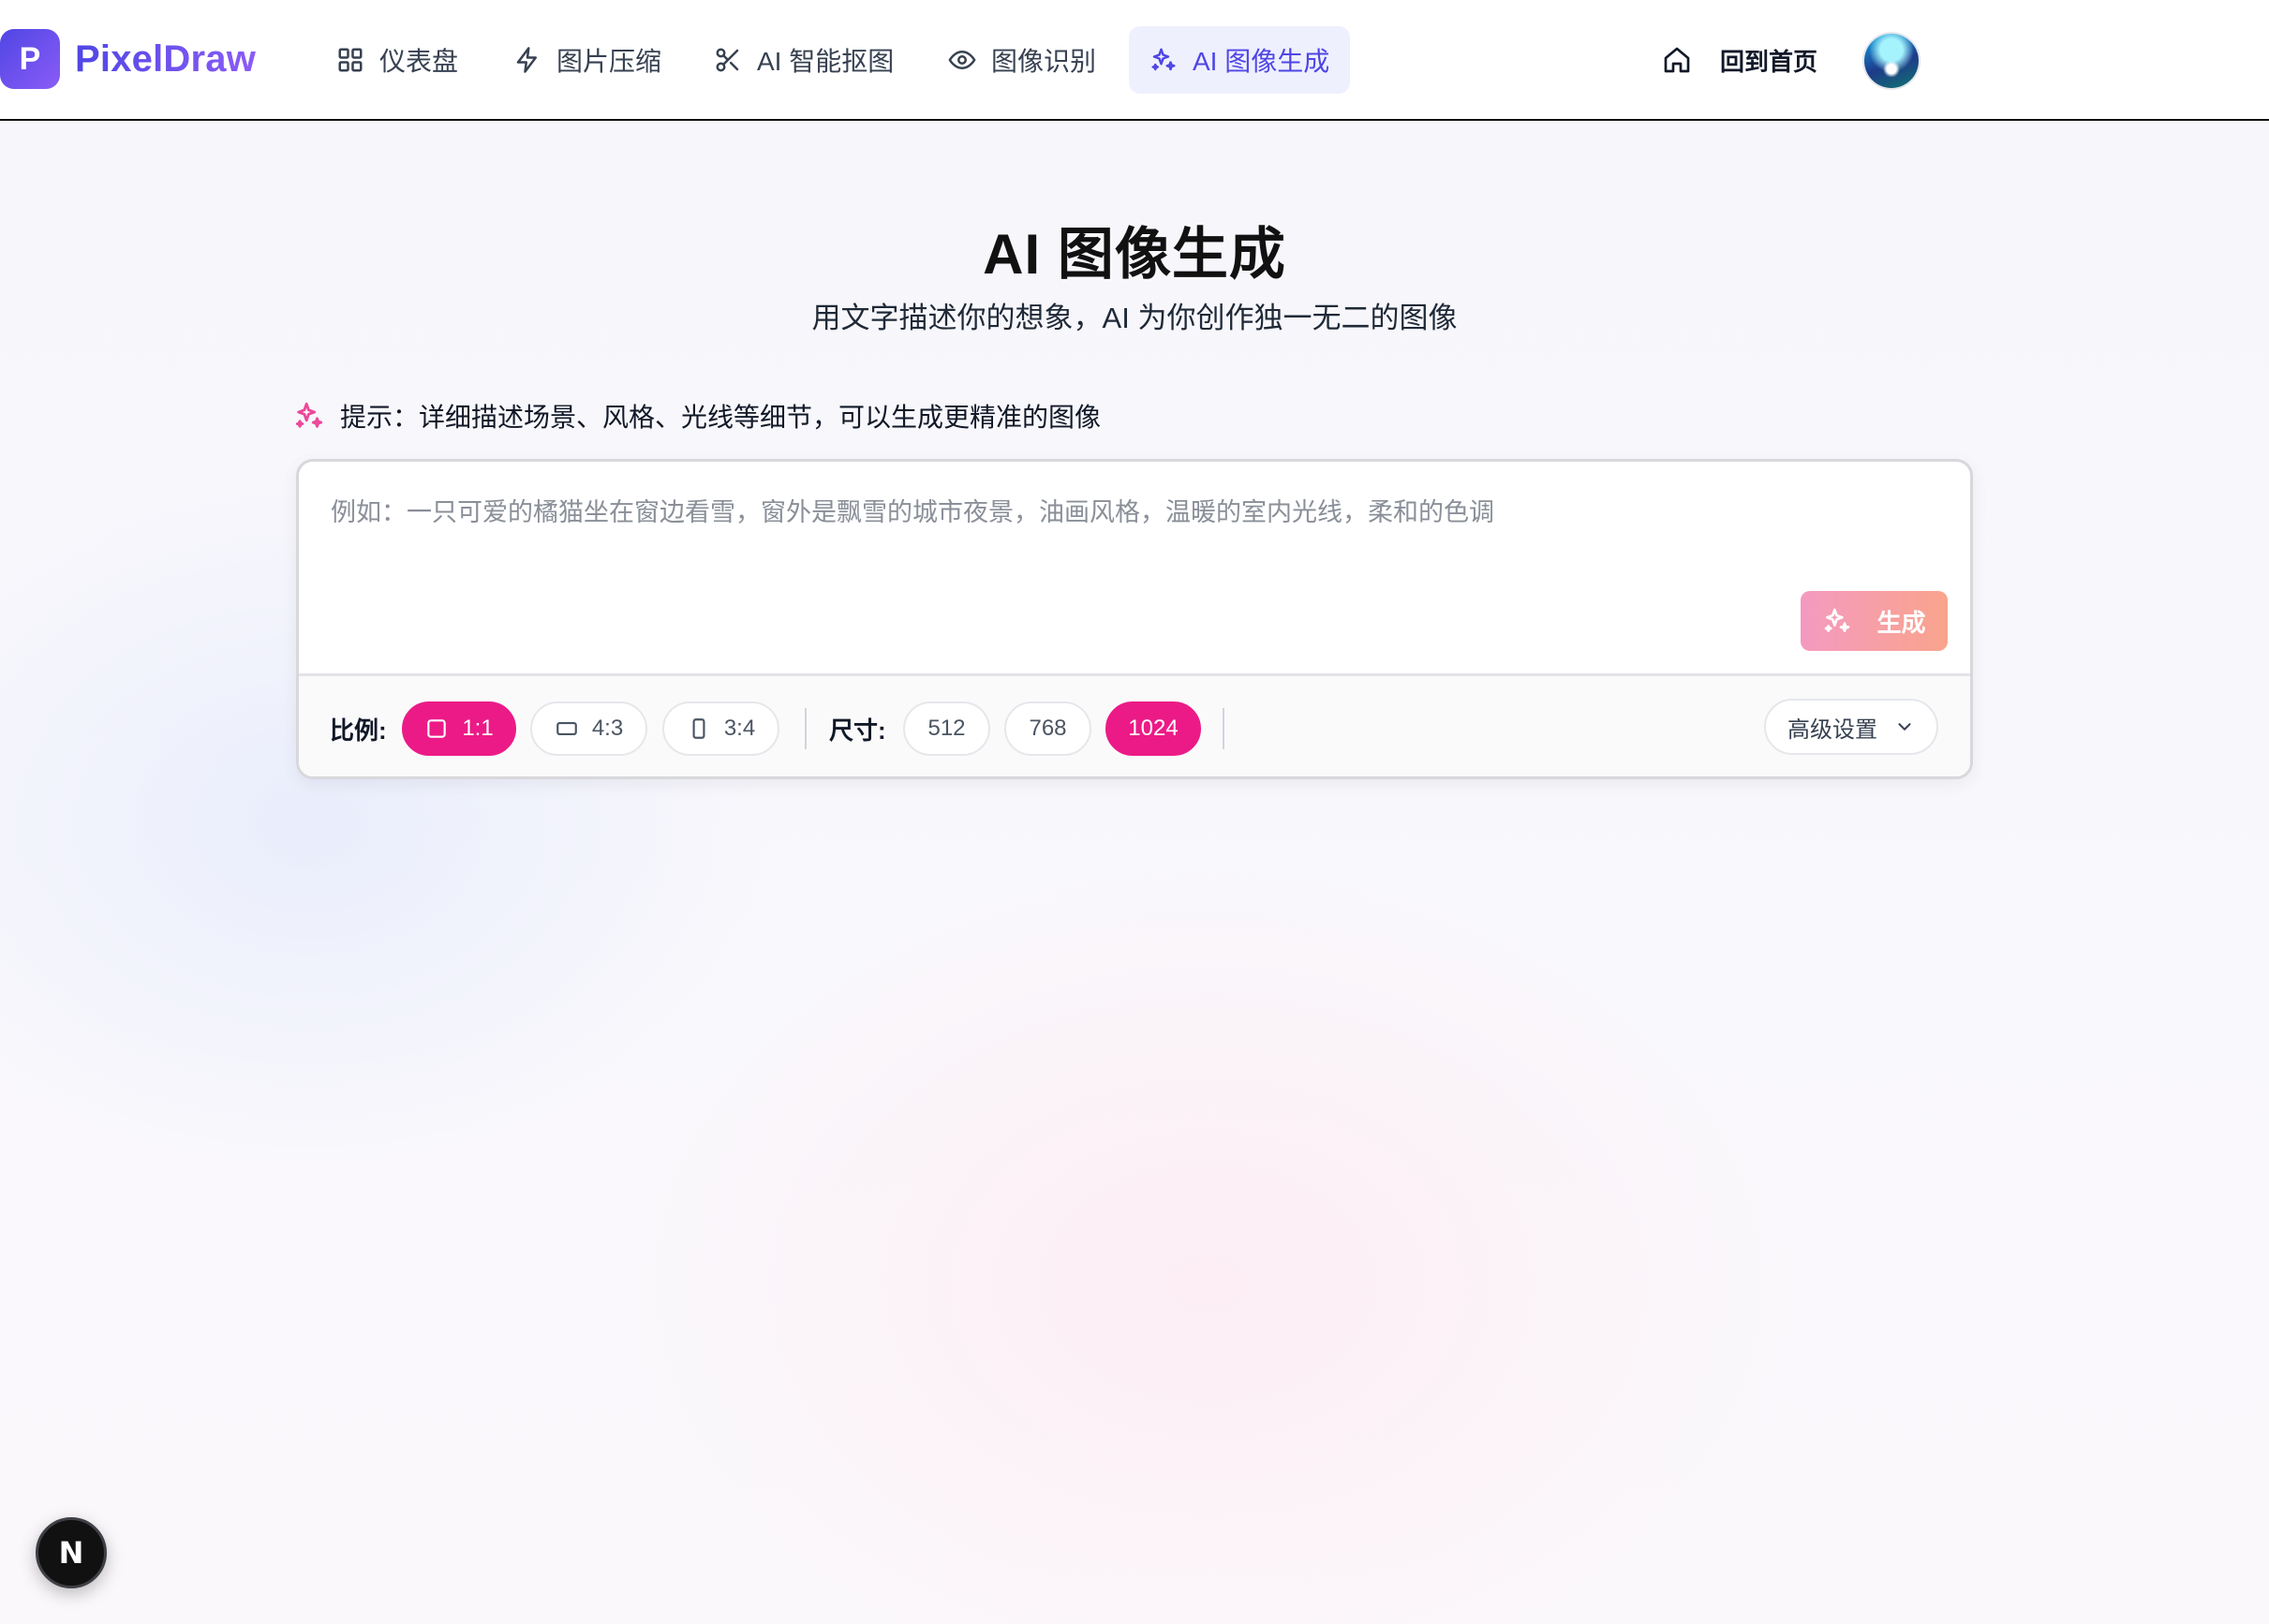 The width and height of the screenshot is (2269, 1624). What do you see at coordinates (1769, 61) in the screenshot?
I see `home-link-label: 回到首页` at bounding box center [1769, 61].